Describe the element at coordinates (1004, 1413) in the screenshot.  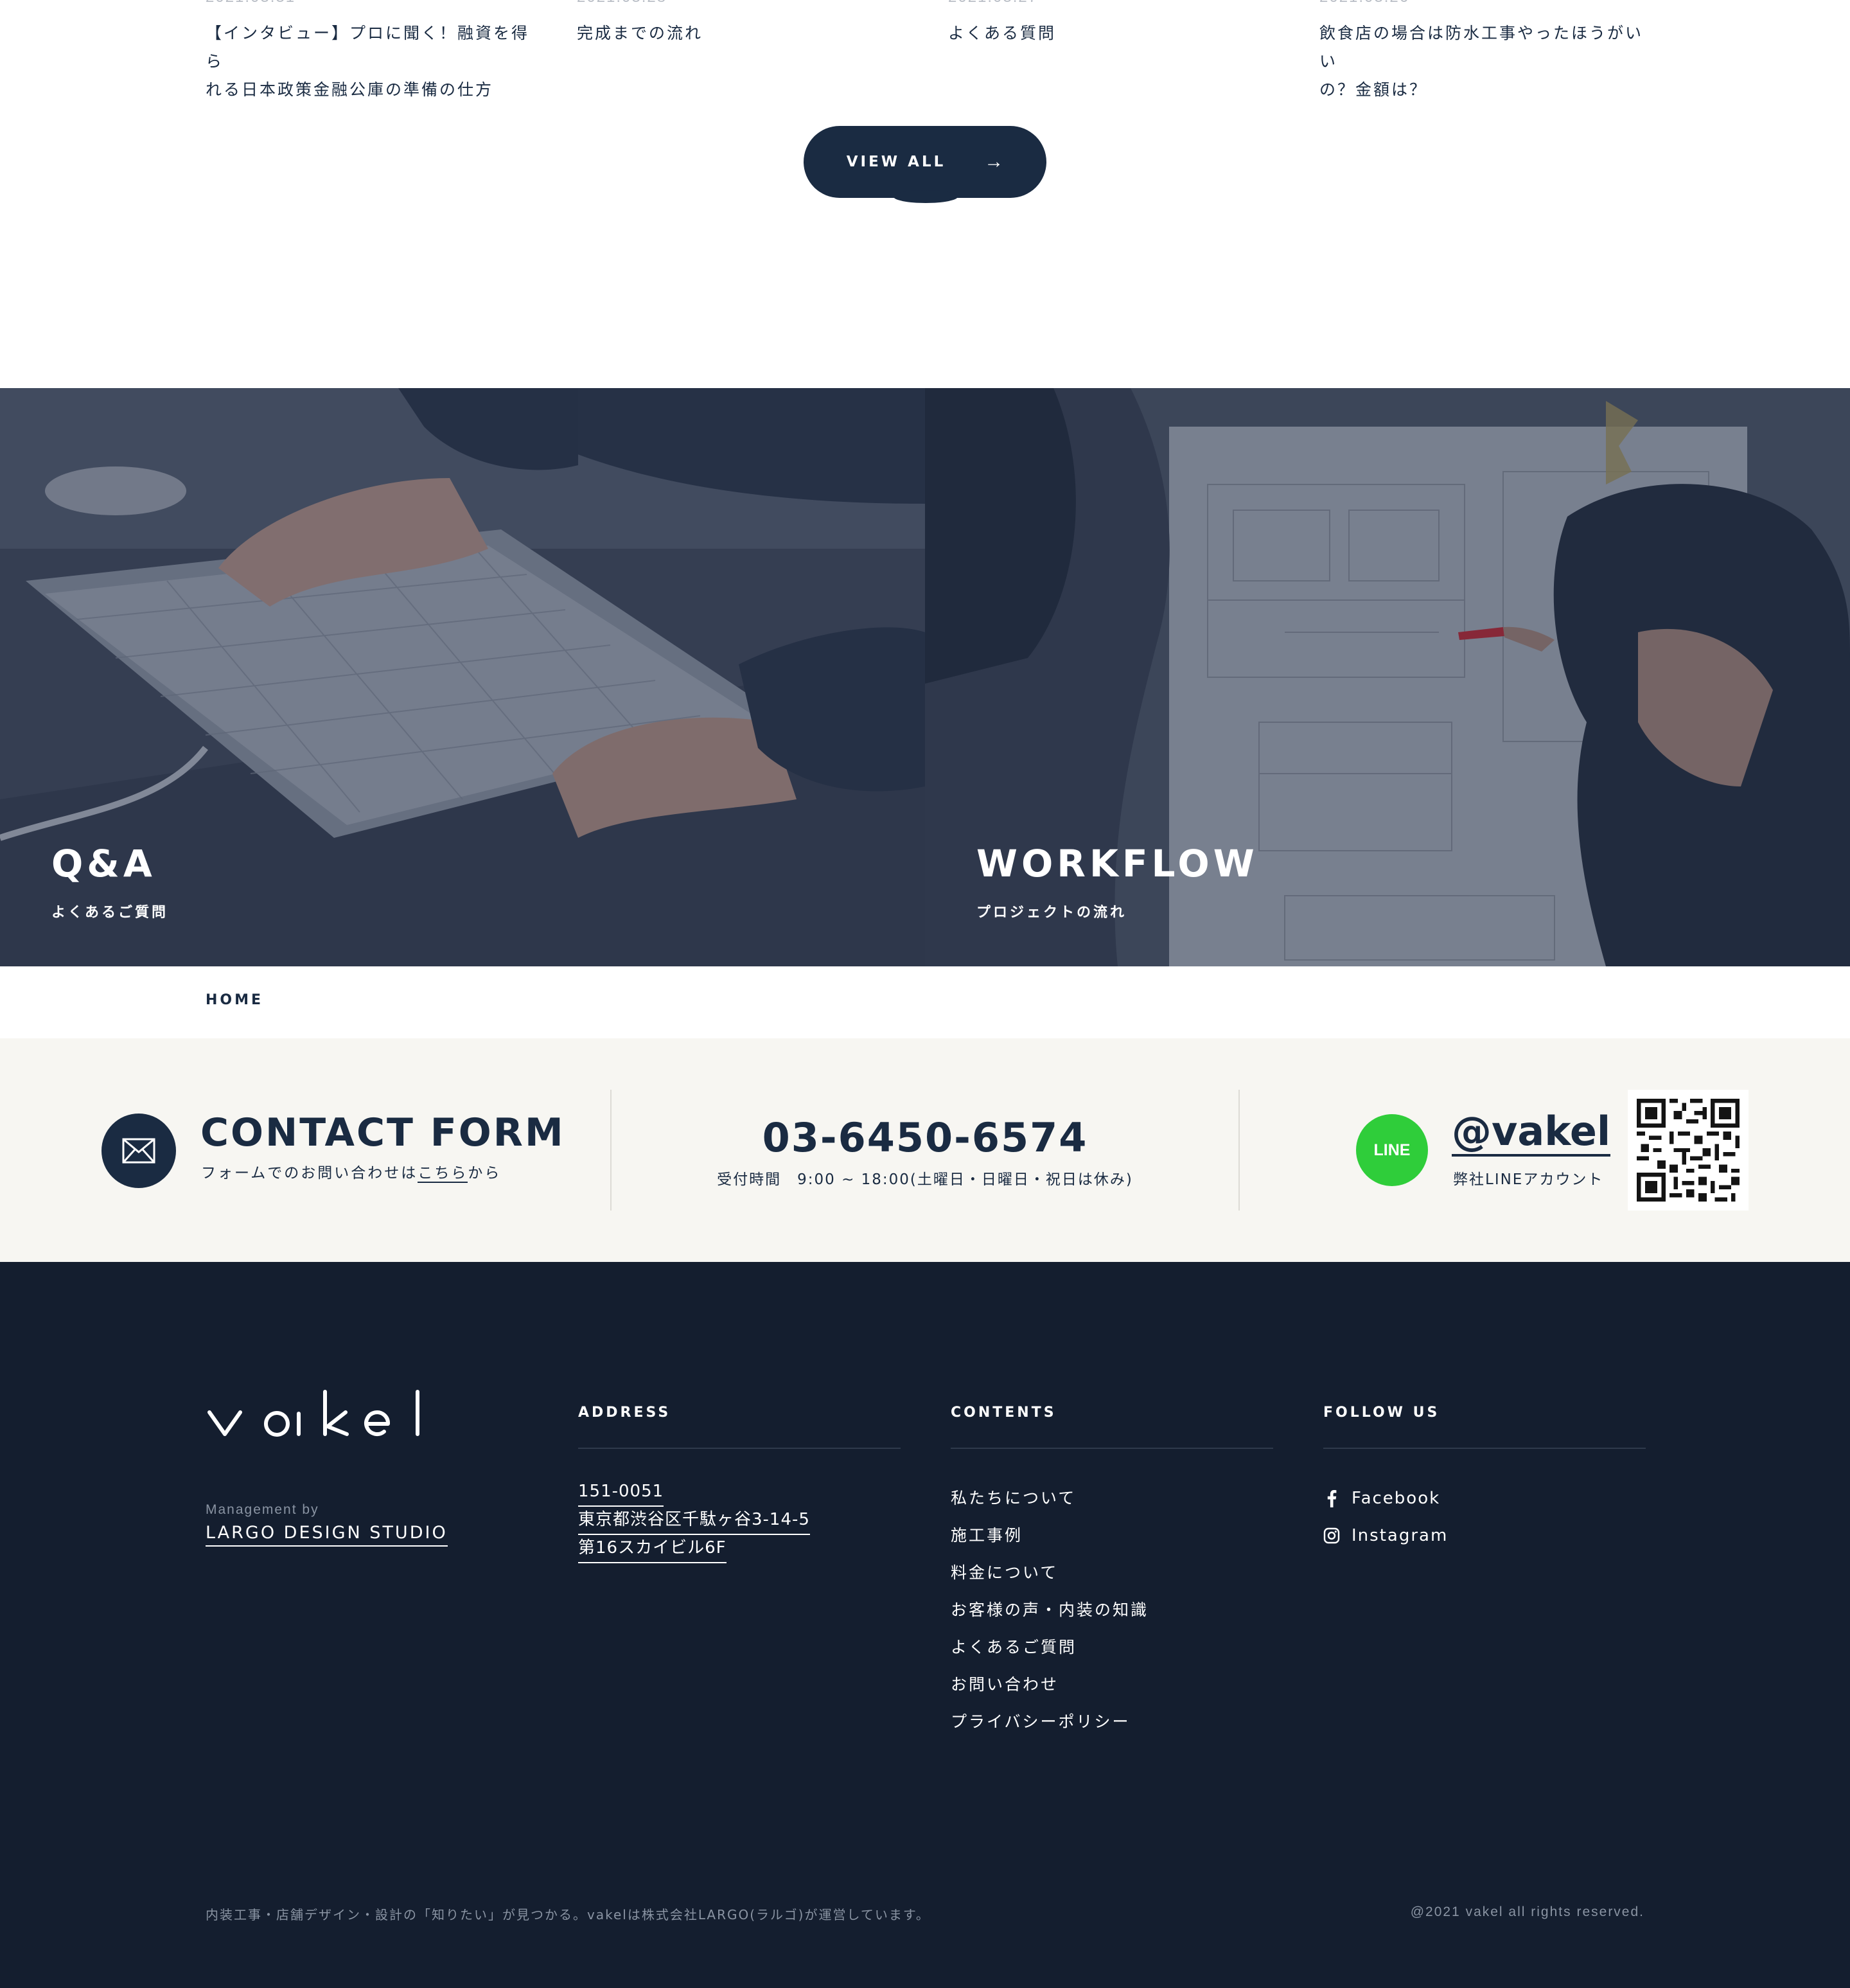
I see `contents-heading: CONTENTS` at that location.